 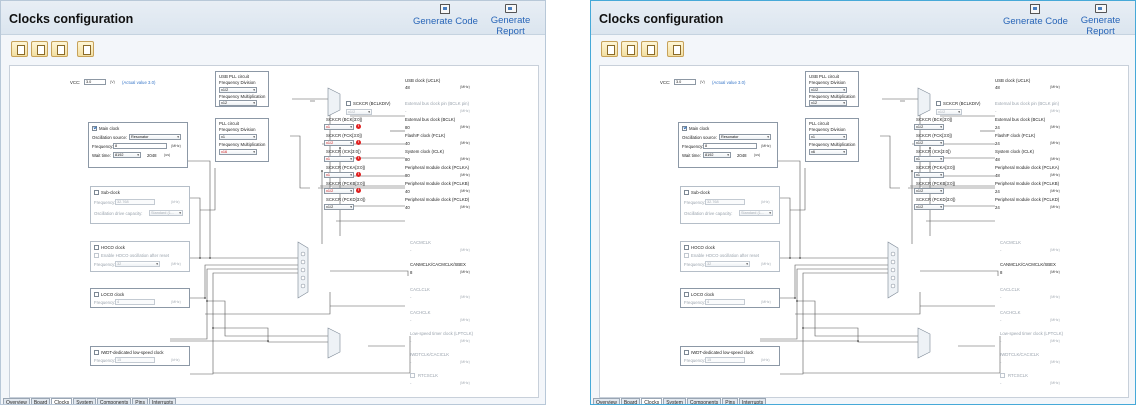 I want to click on bck-select: x1/2, so click(x=929, y=127).